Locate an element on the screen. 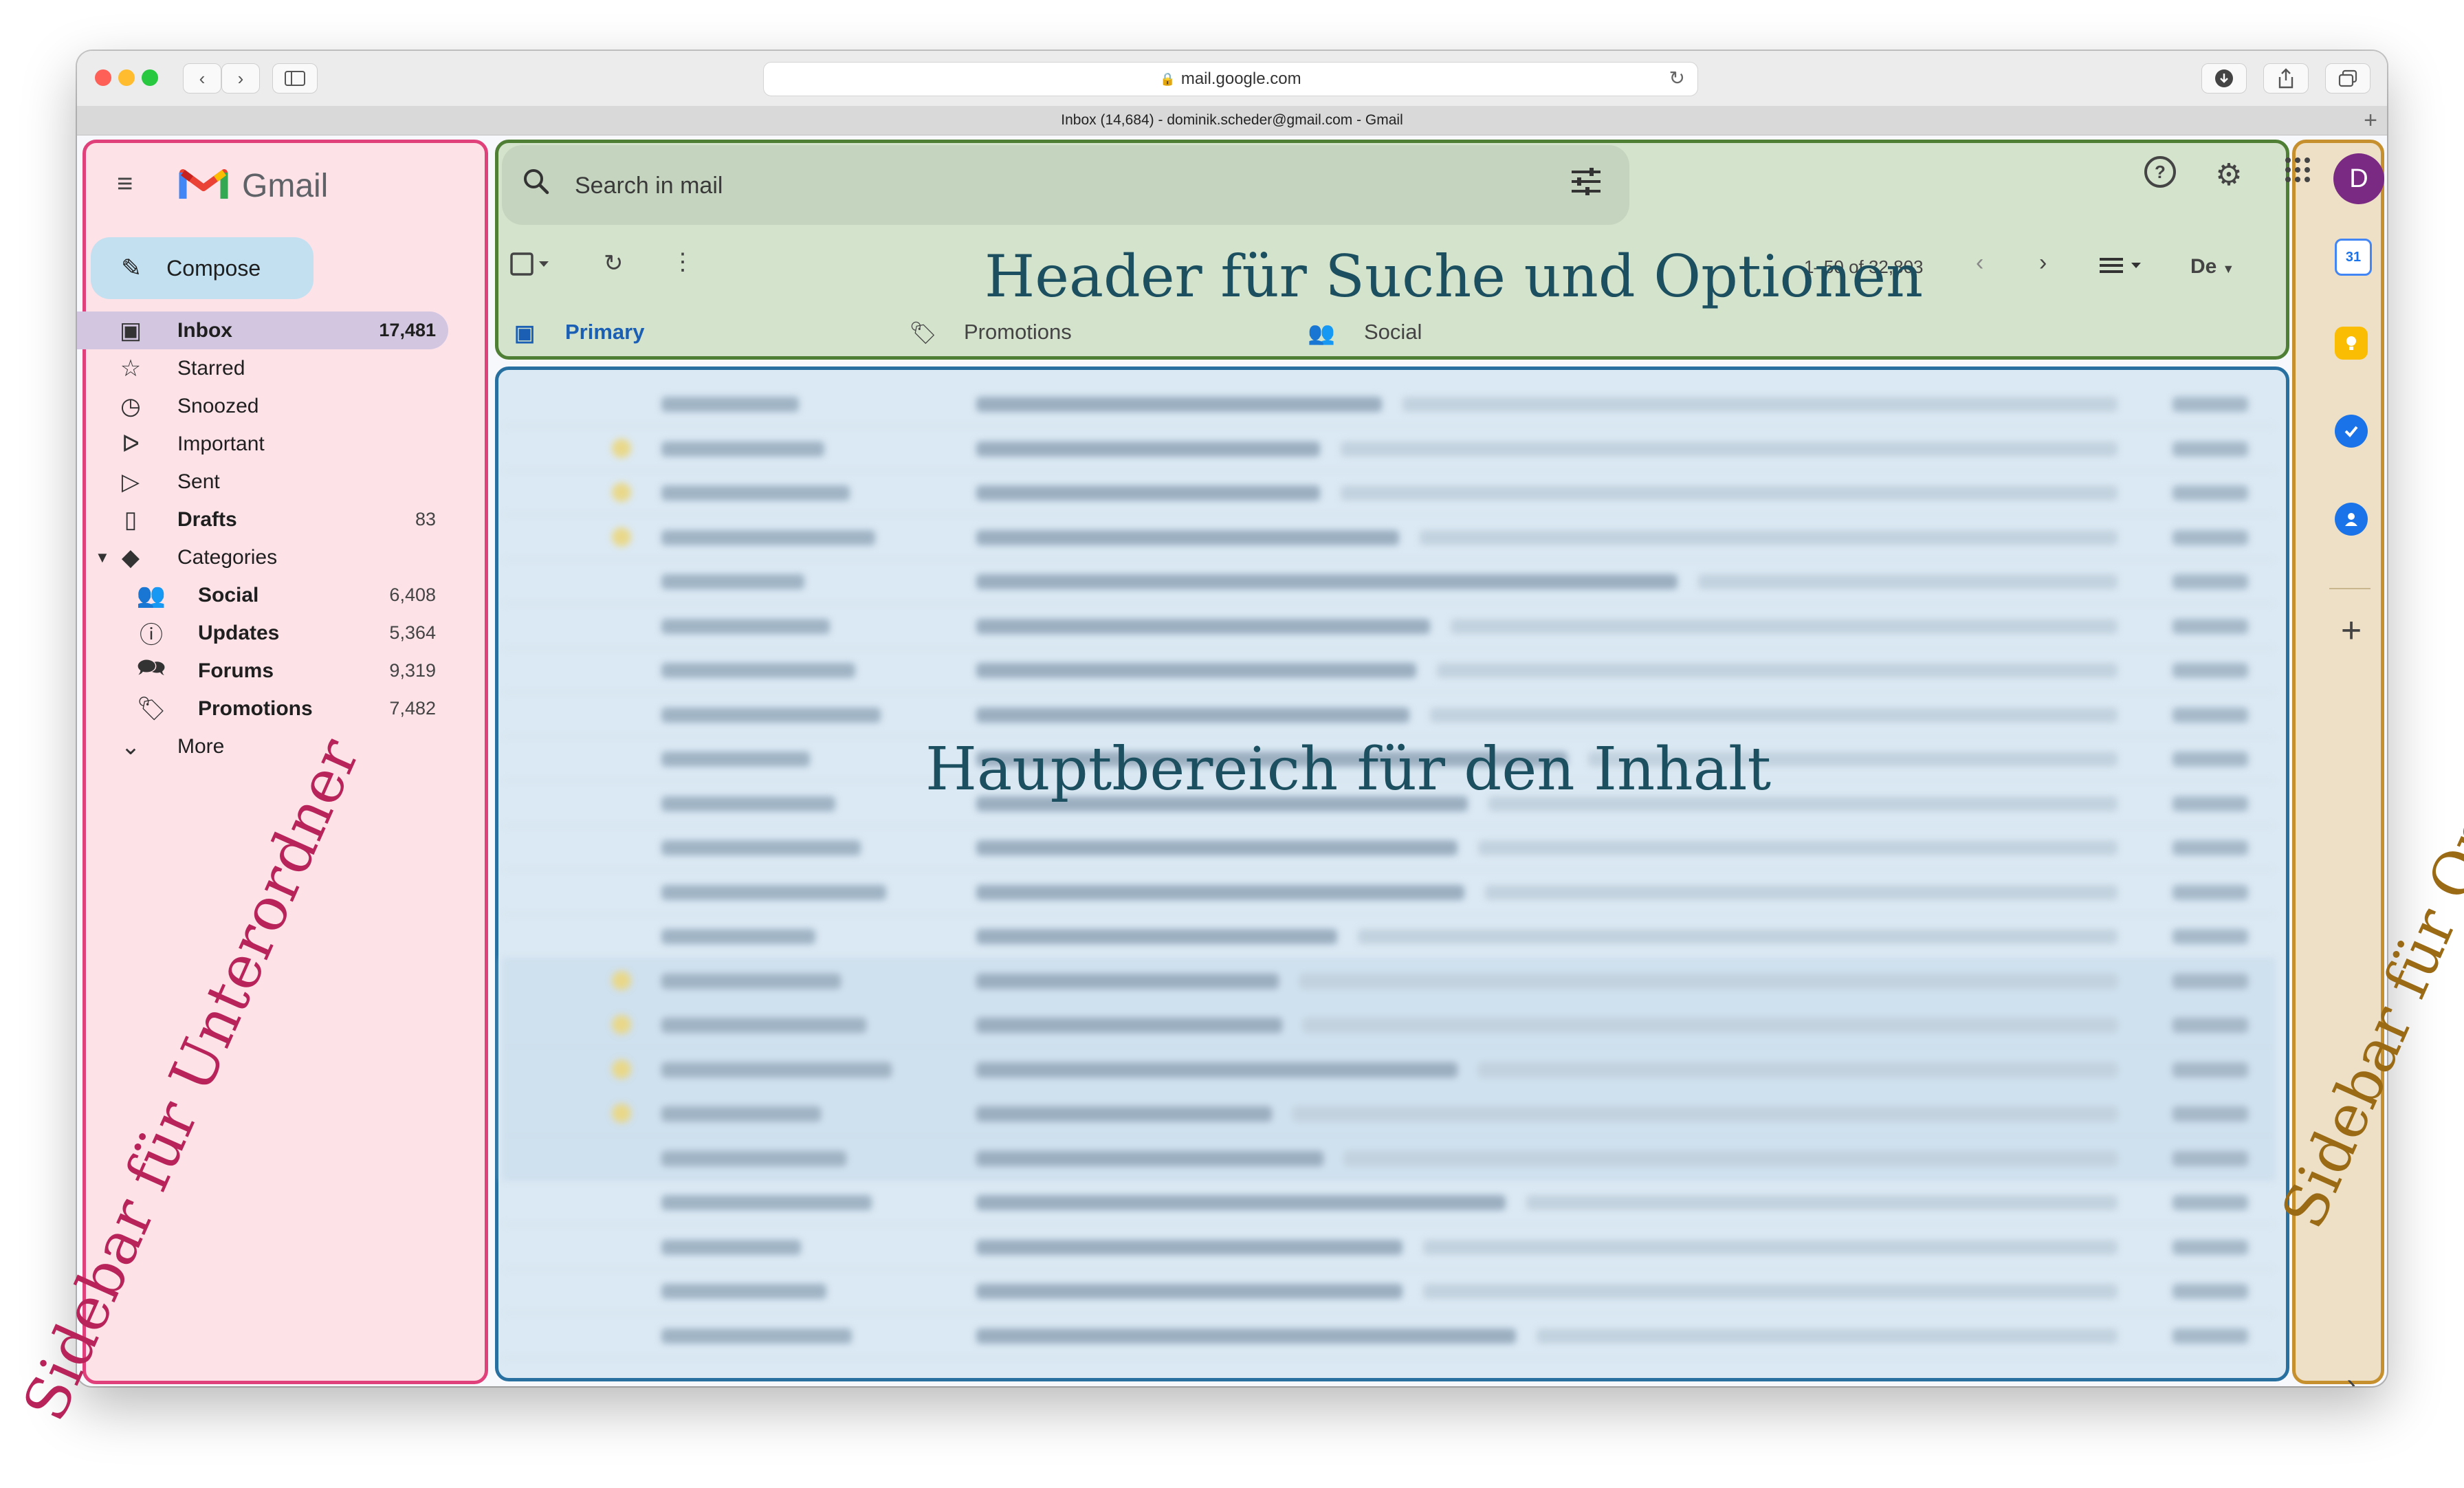 The image size is (2464, 1488). density-toggle-icon is located at coordinates (2122, 269).